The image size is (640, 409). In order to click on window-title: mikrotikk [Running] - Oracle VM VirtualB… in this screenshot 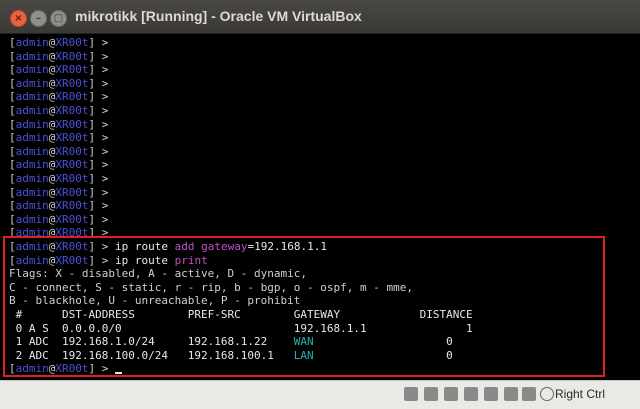, I will do `click(218, 16)`.